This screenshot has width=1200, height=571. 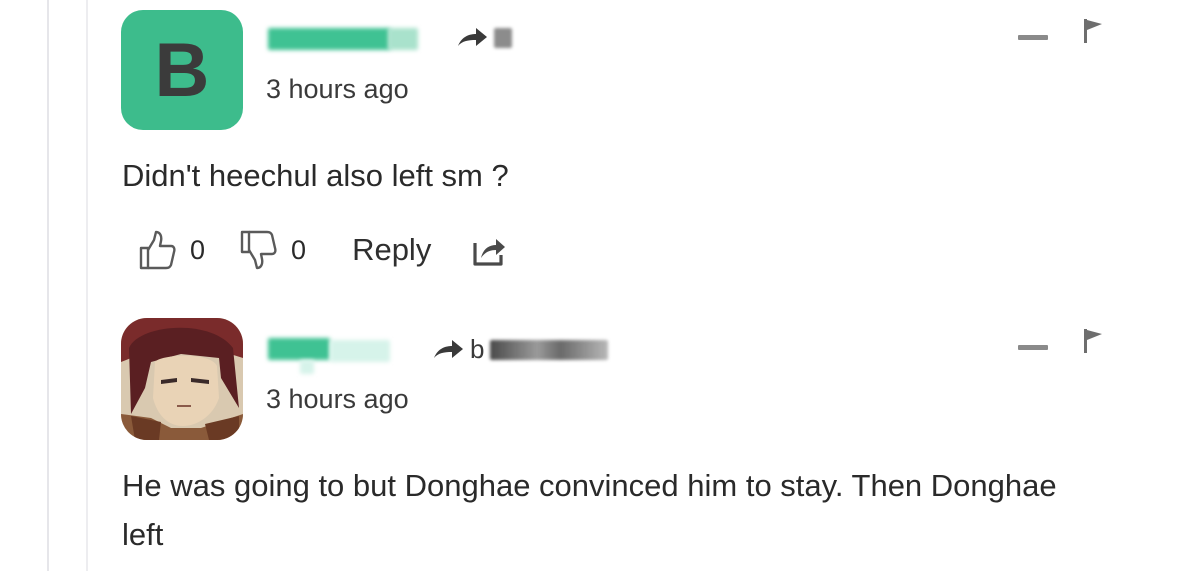 I want to click on upvote-button: 0, so click(x=171, y=250).